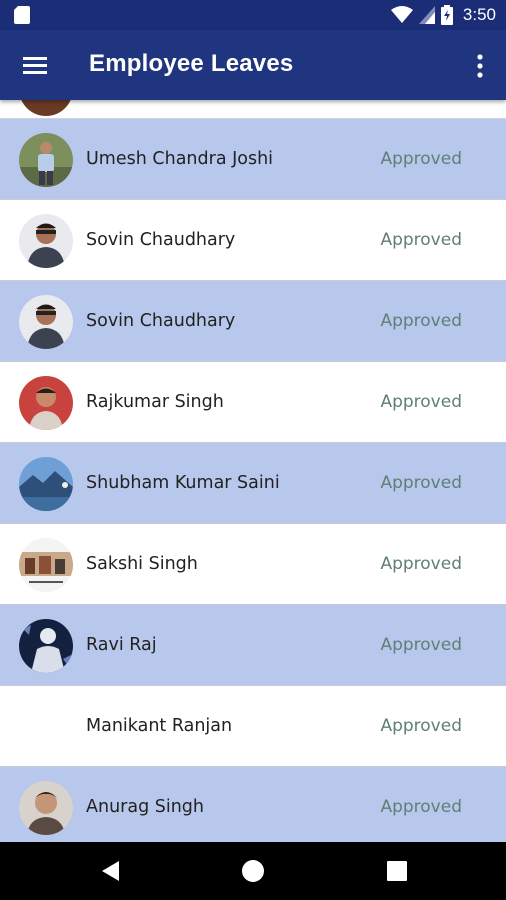  Describe the element at coordinates (253, 109) in the screenshot. I see `list-item-partial` at that location.